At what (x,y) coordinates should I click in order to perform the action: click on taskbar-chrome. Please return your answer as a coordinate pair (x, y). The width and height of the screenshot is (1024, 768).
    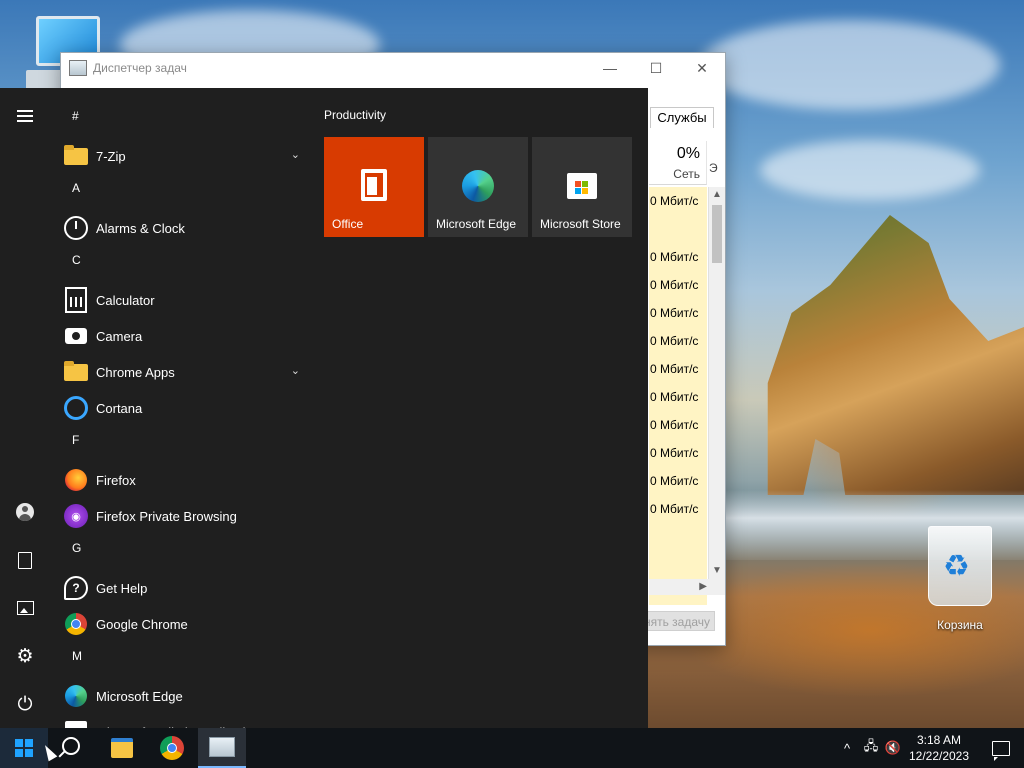
    Looking at the image, I should click on (172, 748).